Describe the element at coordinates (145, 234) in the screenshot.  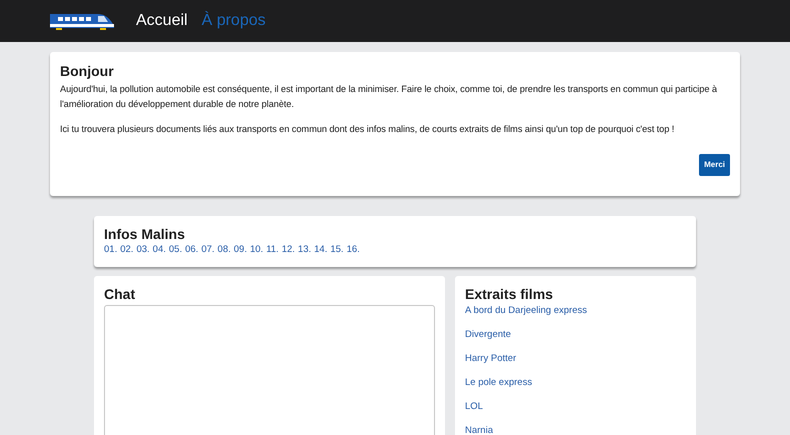
I see `card-title: Infos Malins` at that location.